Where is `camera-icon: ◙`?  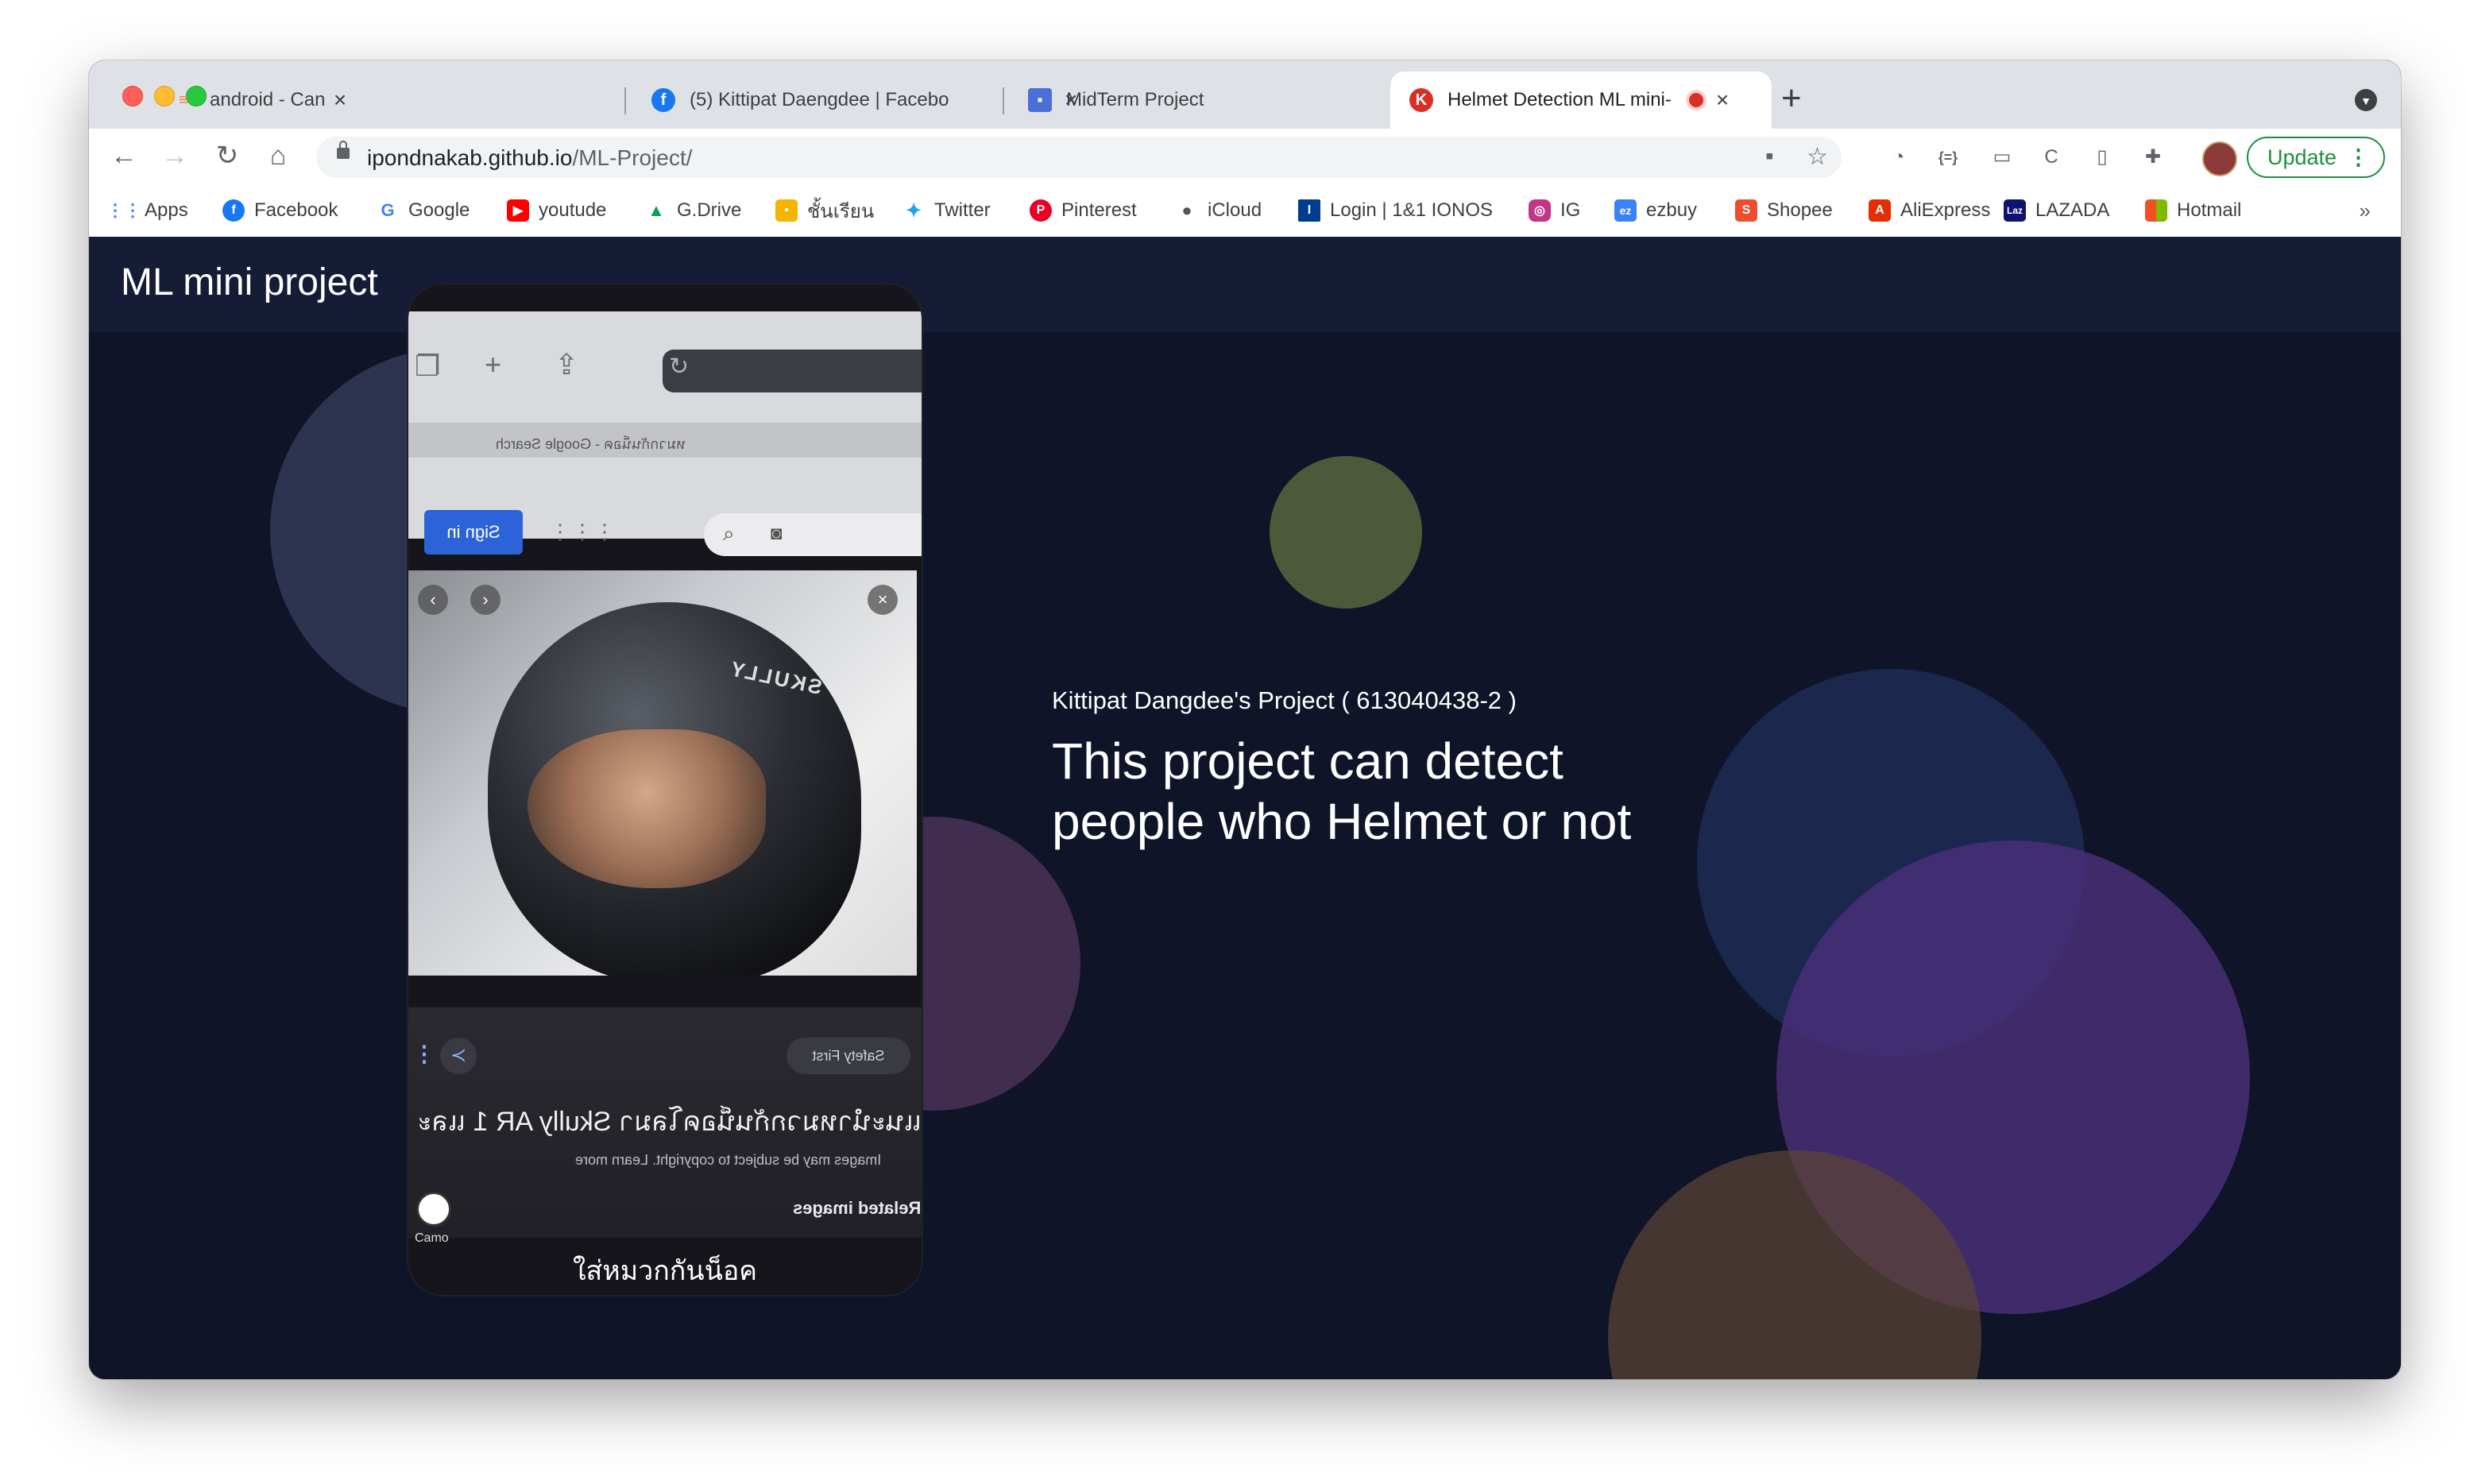
camera-icon: ◙ is located at coordinates (777, 533).